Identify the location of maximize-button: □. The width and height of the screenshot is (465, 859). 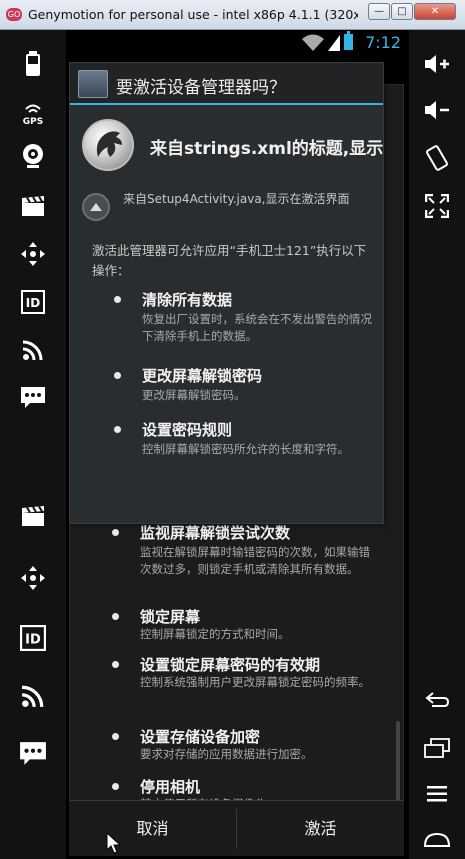
(402, 11).